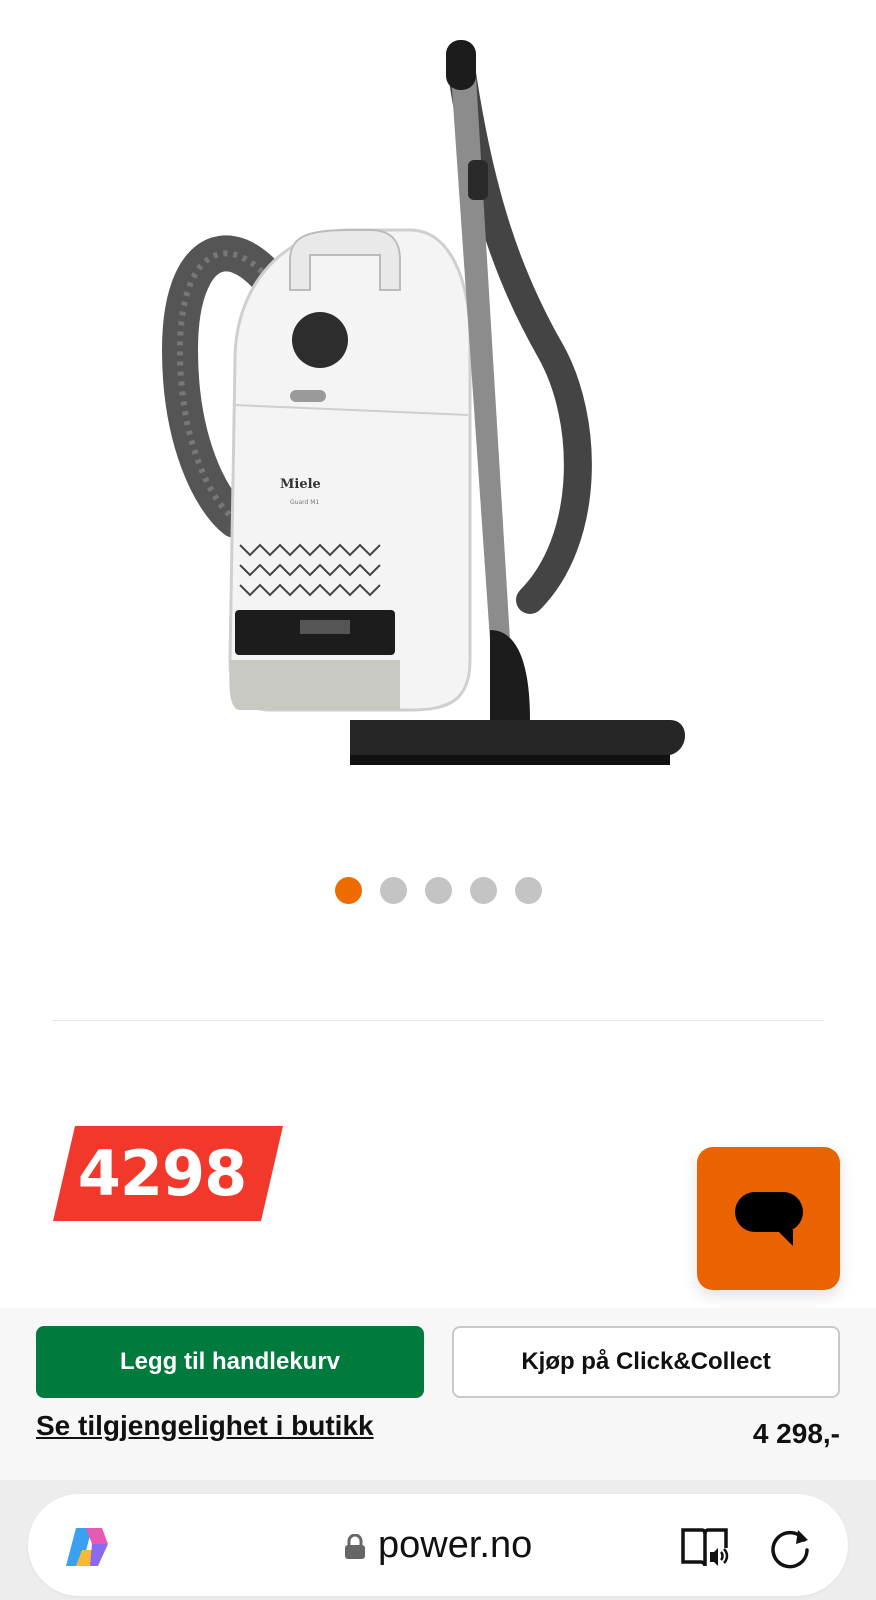 The width and height of the screenshot is (876, 1600). Describe the element at coordinates (355, 1546) in the screenshot. I see `lock-icon` at that location.